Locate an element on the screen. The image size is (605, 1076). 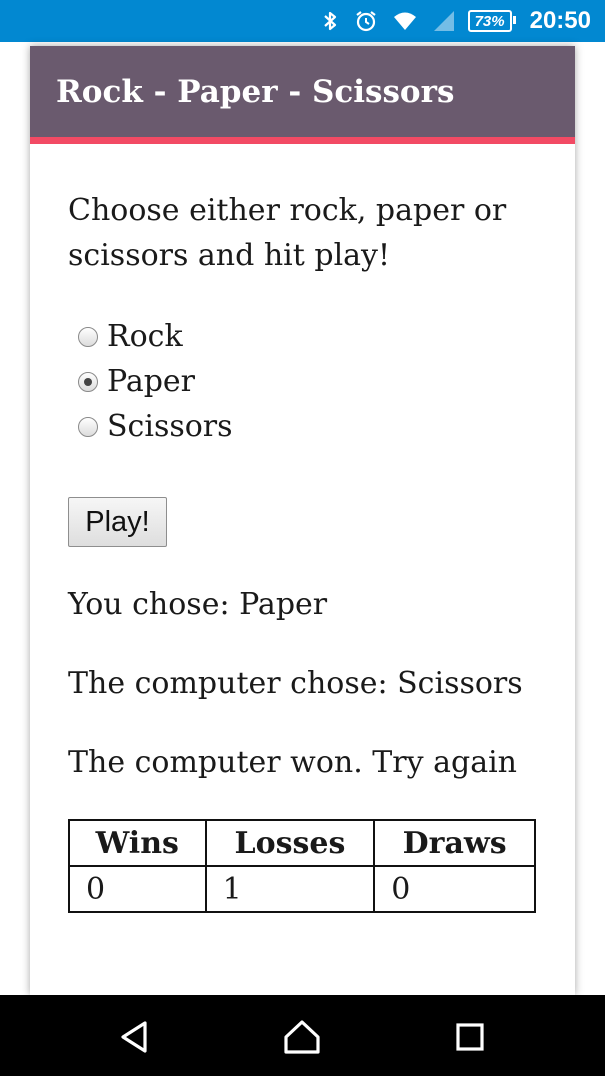
navigation-bar is located at coordinates (302, 1035).